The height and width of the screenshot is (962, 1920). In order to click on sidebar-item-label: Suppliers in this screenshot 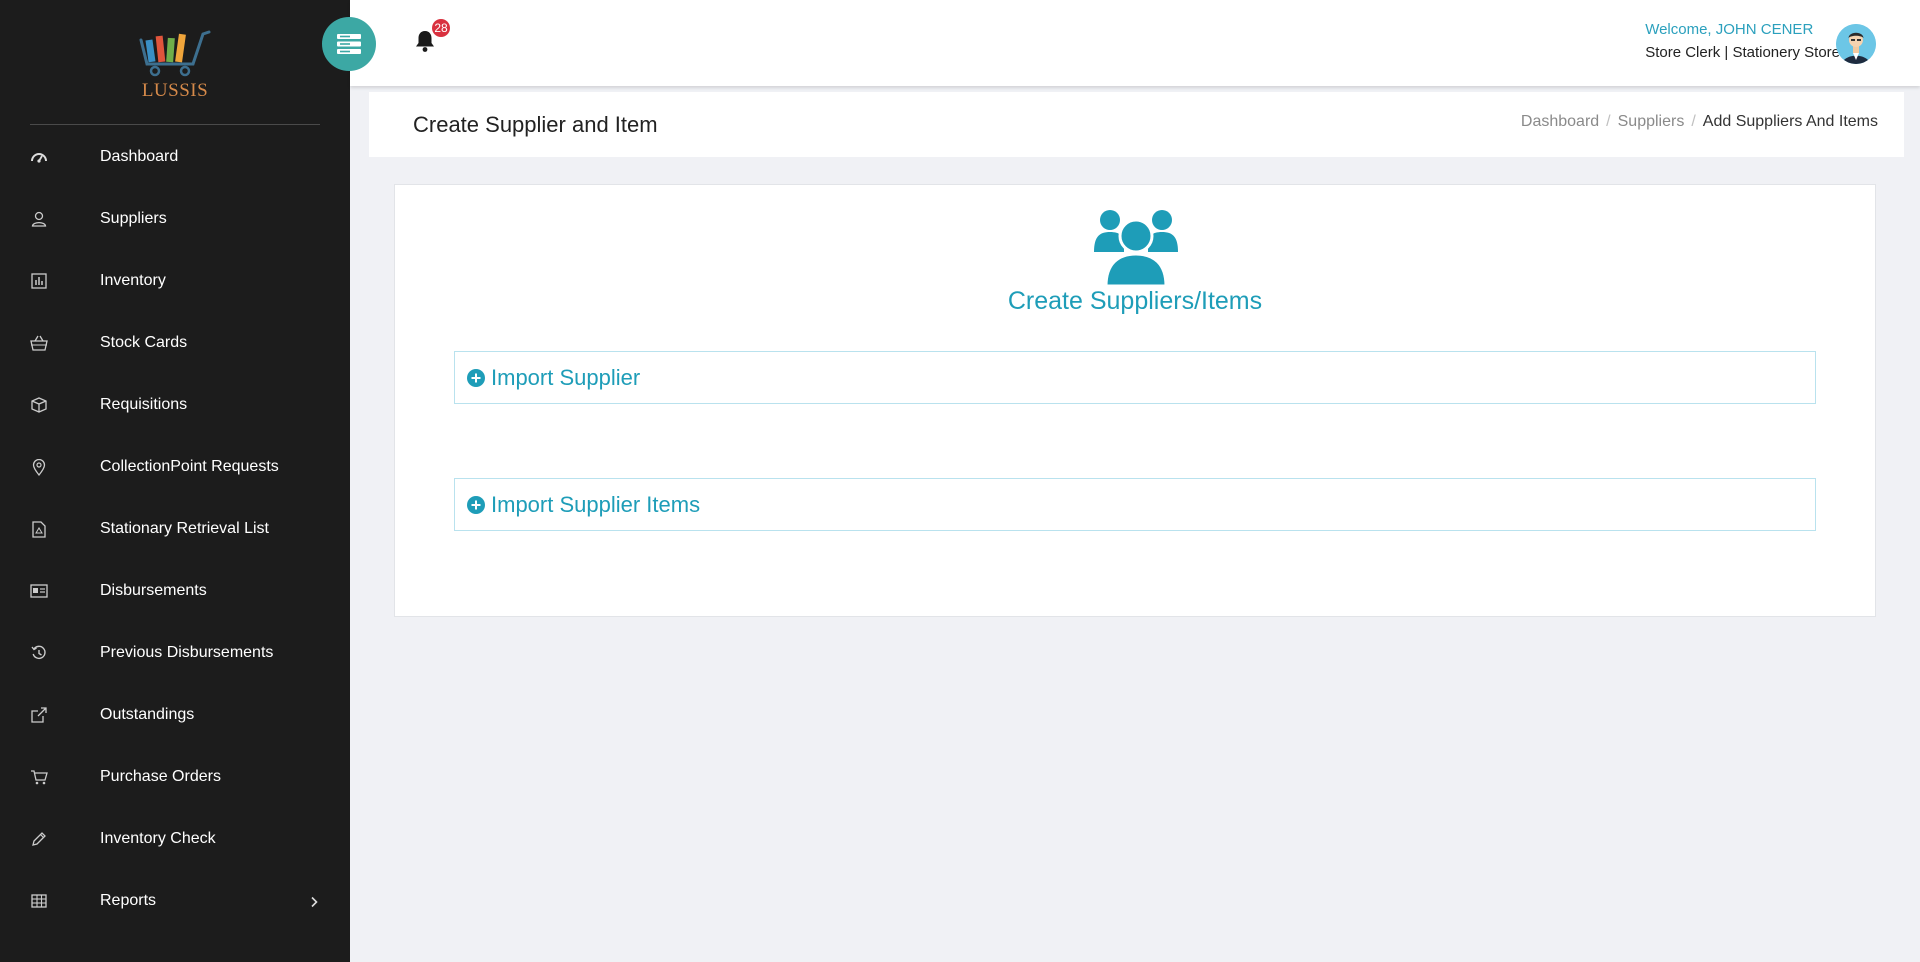, I will do `click(133, 218)`.